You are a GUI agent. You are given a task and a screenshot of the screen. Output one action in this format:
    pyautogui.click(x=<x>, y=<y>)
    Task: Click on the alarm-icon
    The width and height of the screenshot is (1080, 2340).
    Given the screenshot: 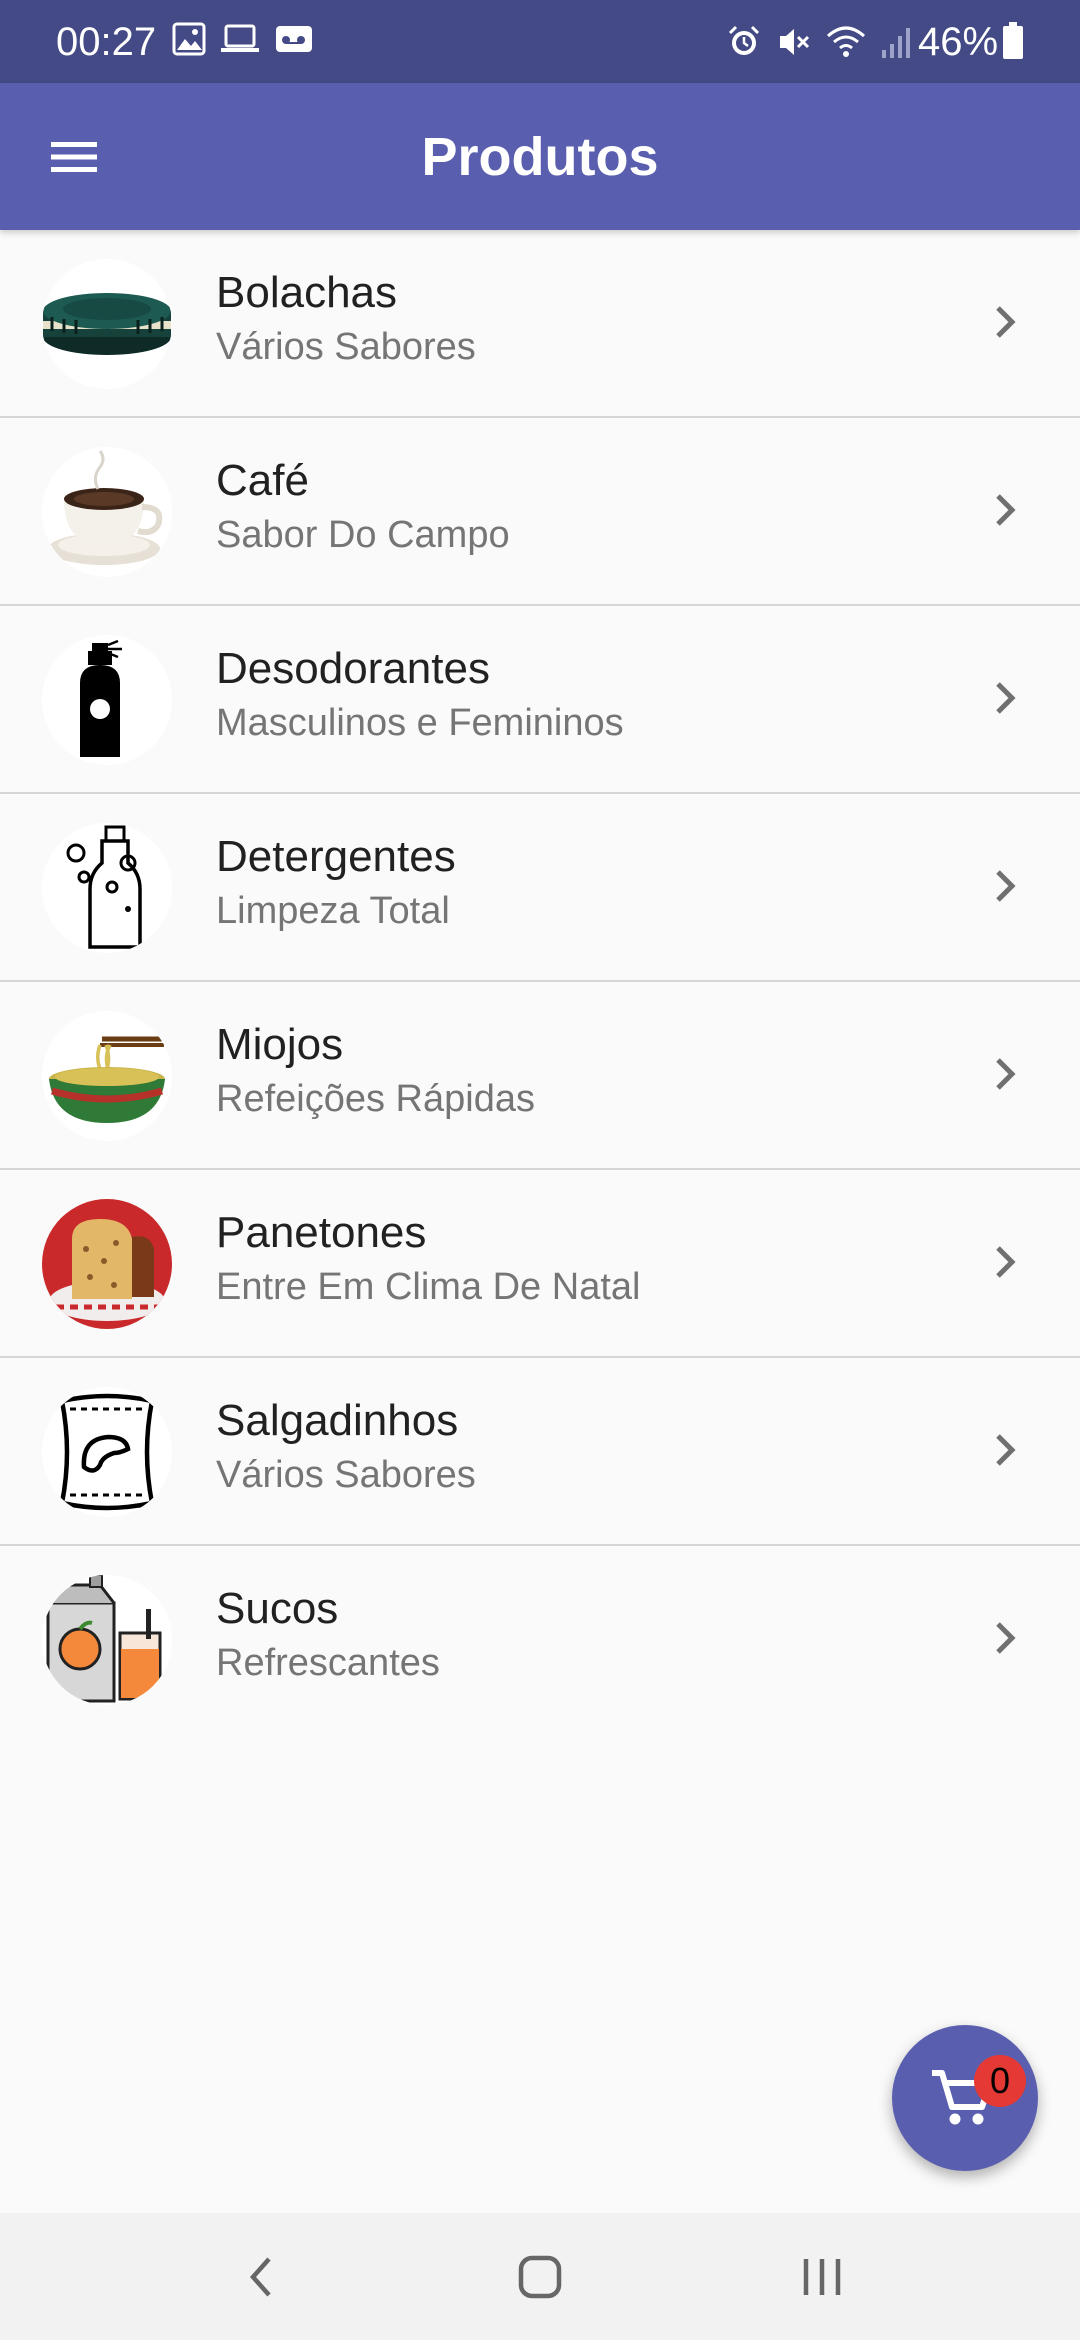 What is the action you would take?
    pyautogui.click(x=744, y=40)
    